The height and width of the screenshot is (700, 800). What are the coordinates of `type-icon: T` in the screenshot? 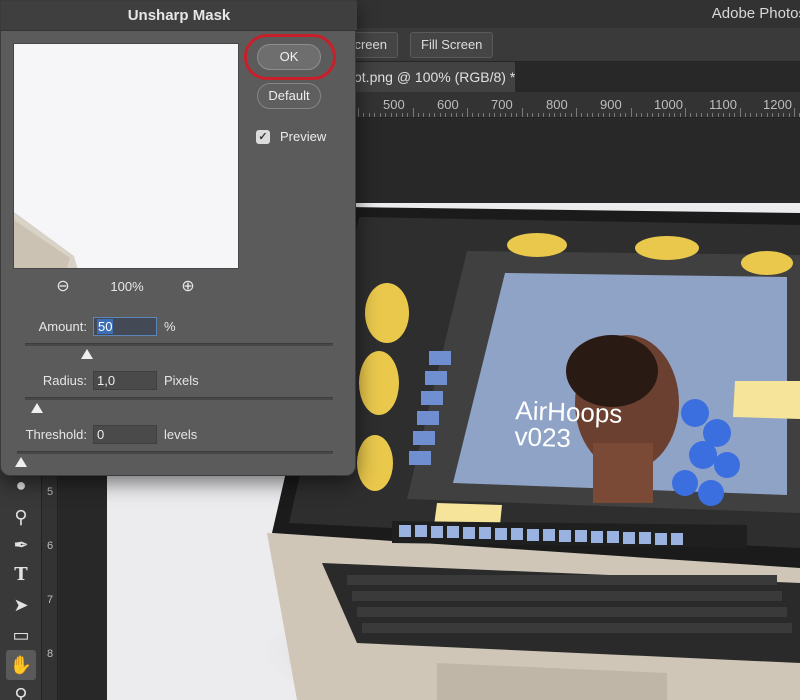 It's located at (21, 575).